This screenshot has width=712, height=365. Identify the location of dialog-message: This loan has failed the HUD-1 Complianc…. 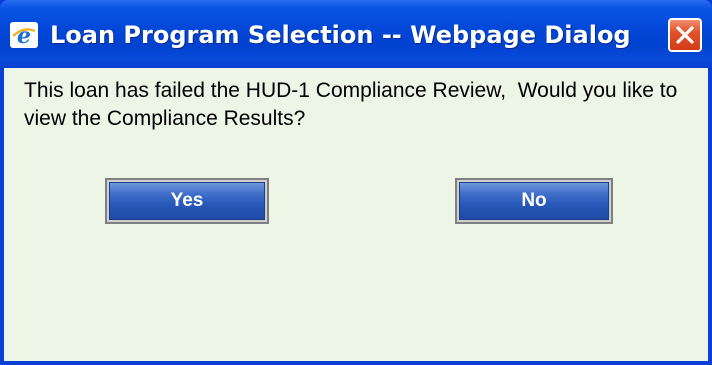
(354, 104).